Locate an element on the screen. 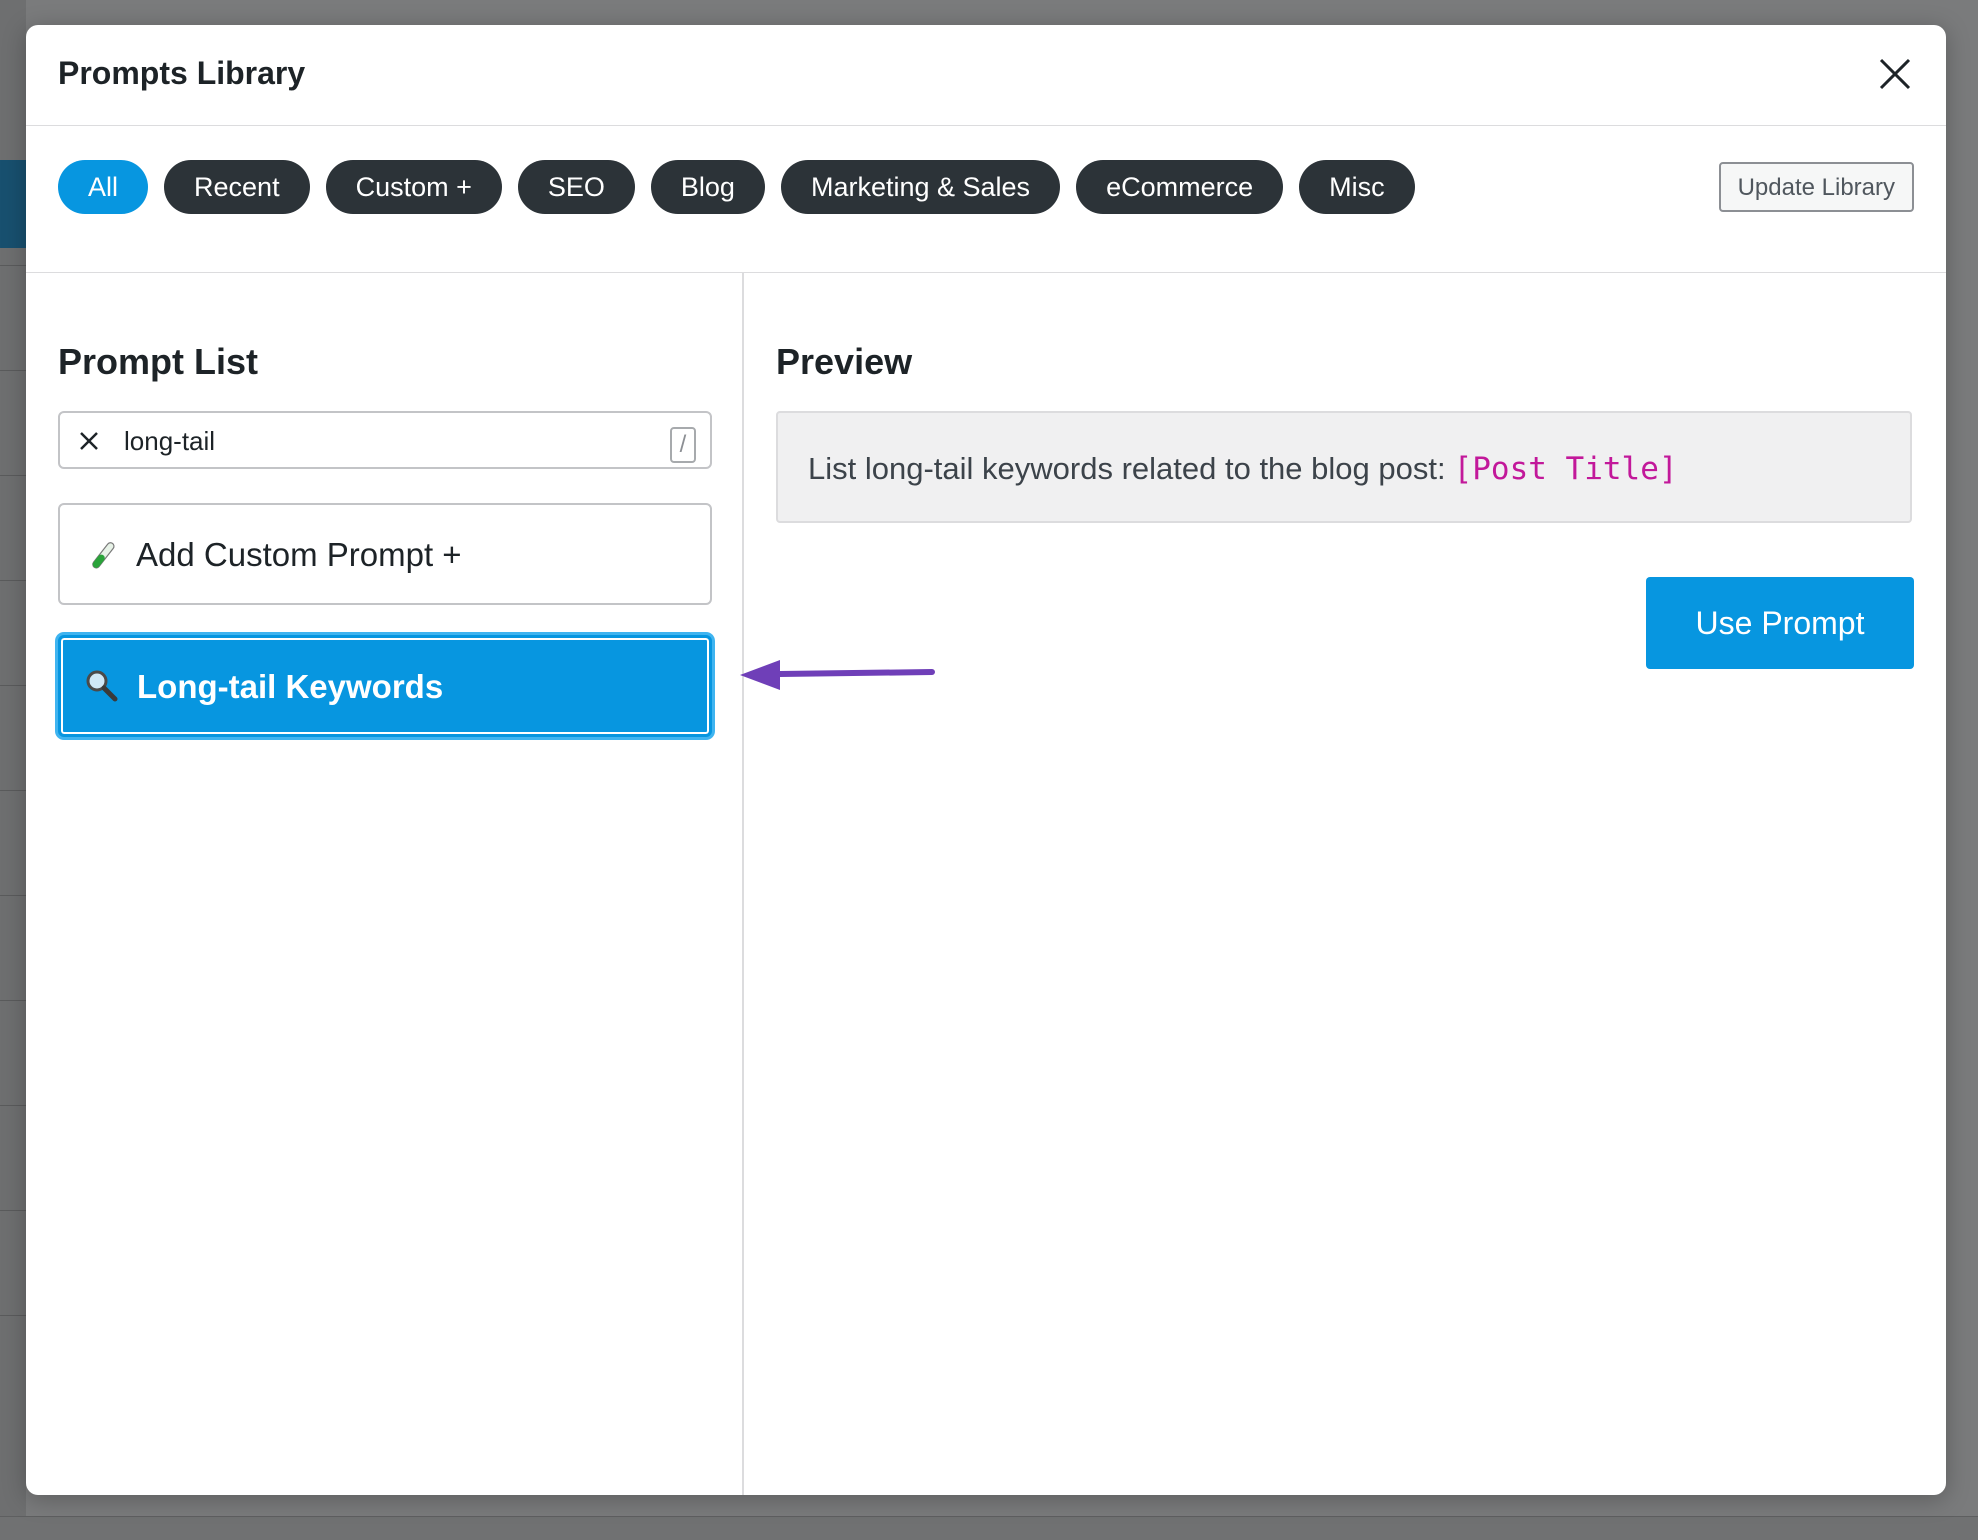 This screenshot has height=1540, width=1978. clear-search-button is located at coordinates (89, 441).